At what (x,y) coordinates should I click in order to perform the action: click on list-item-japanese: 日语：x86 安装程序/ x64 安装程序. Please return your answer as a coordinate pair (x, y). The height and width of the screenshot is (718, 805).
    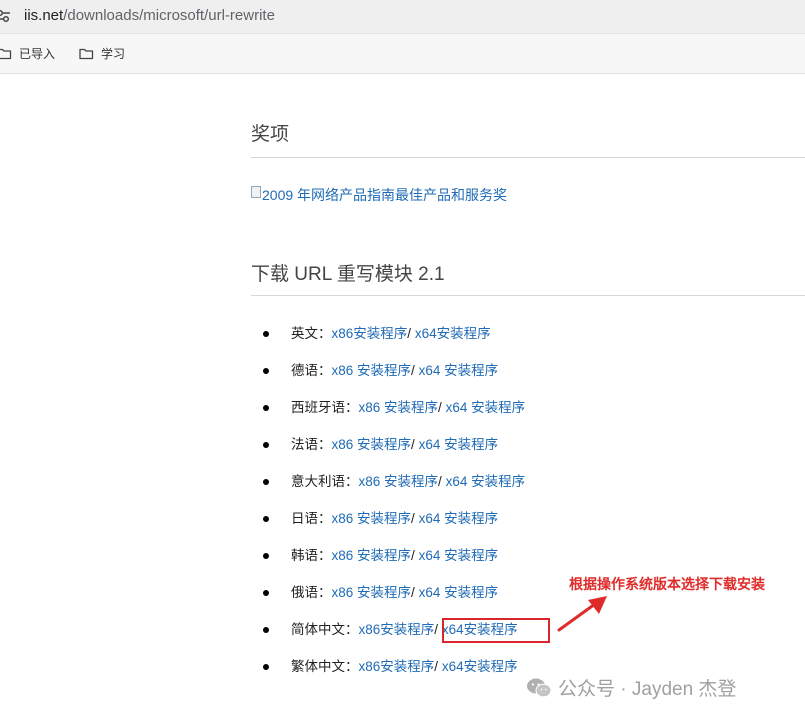
    Looking at the image, I should click on (381, 519).